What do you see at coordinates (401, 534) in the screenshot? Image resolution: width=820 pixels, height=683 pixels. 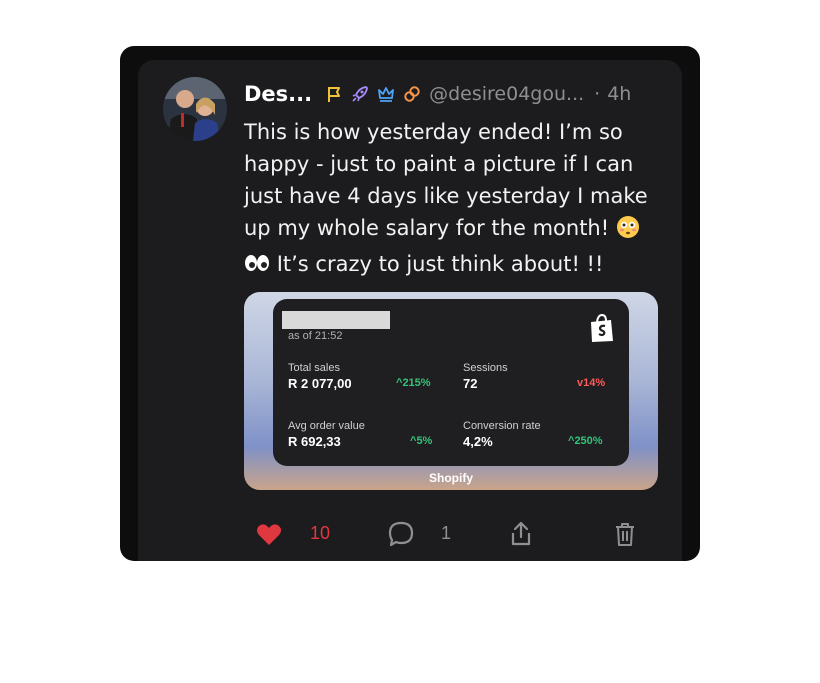 I see `reply-icon` at bounding box center [401, 534].